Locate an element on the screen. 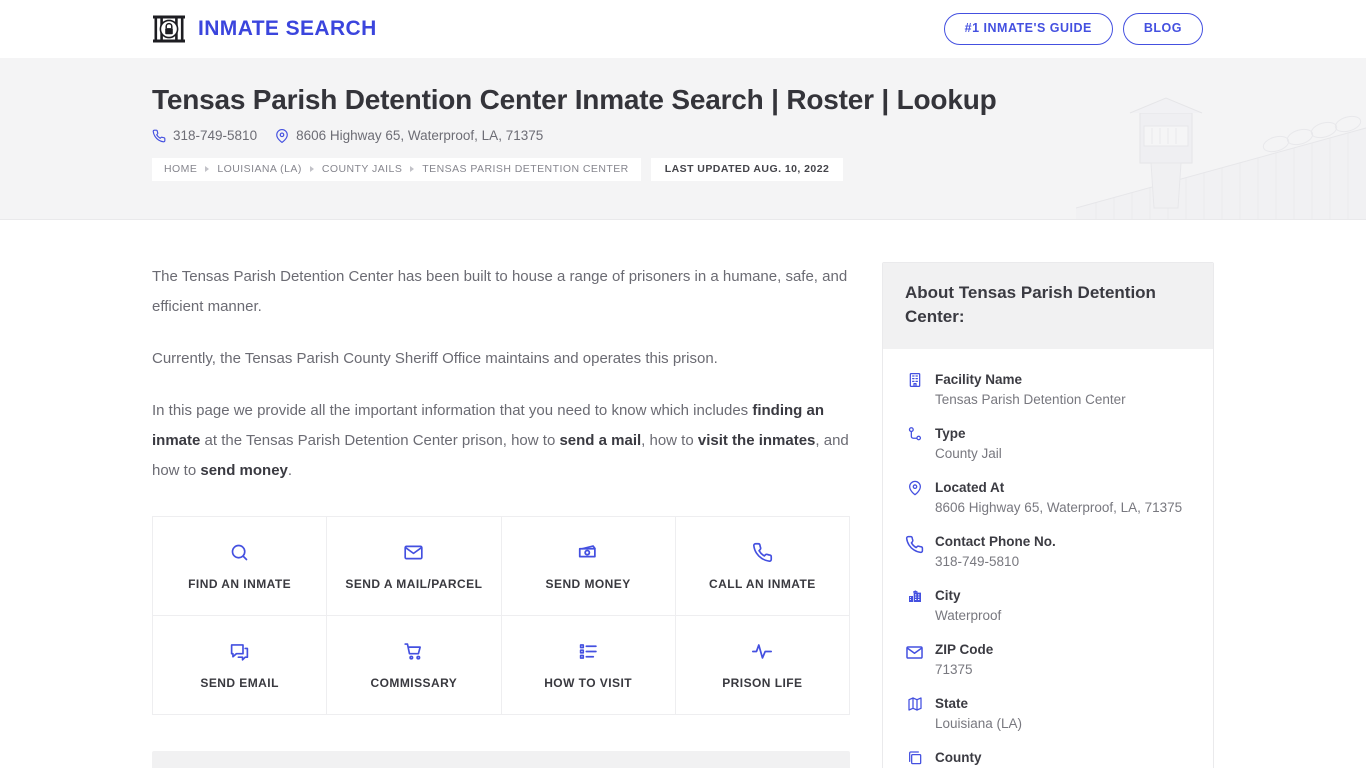 The image size is (1366, 768). breadcrumb-item-current: TENSAS PARISH DETENTION CENTER is located at coordinates (525, 169).